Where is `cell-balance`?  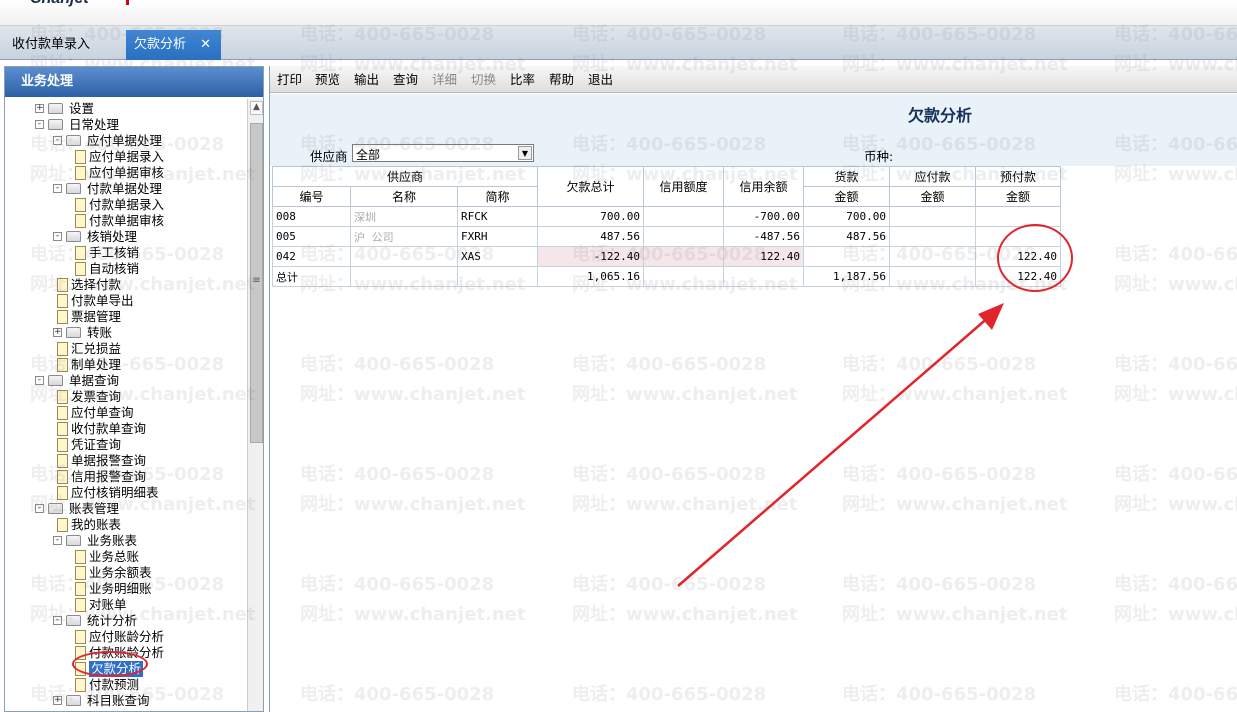
cell-balance is located at coordinates (764, 276).